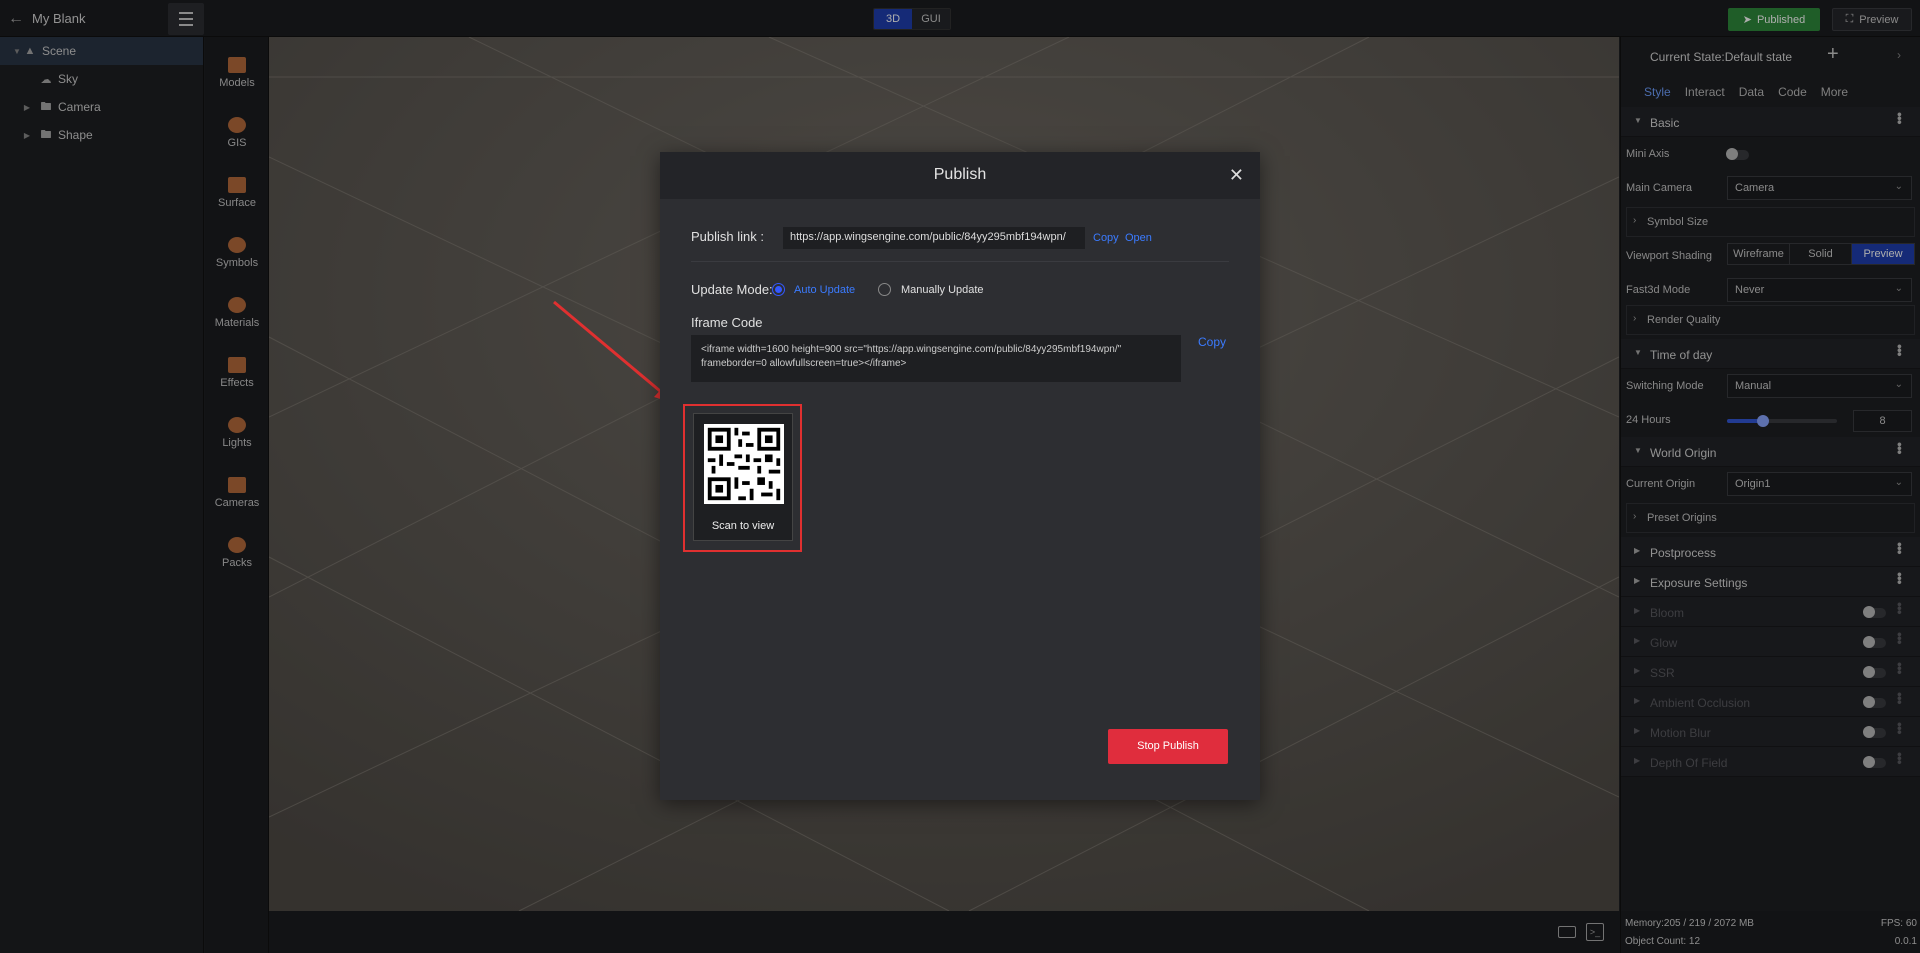  I want to click on auto-update-label: Auto Update, so click(824, 290).